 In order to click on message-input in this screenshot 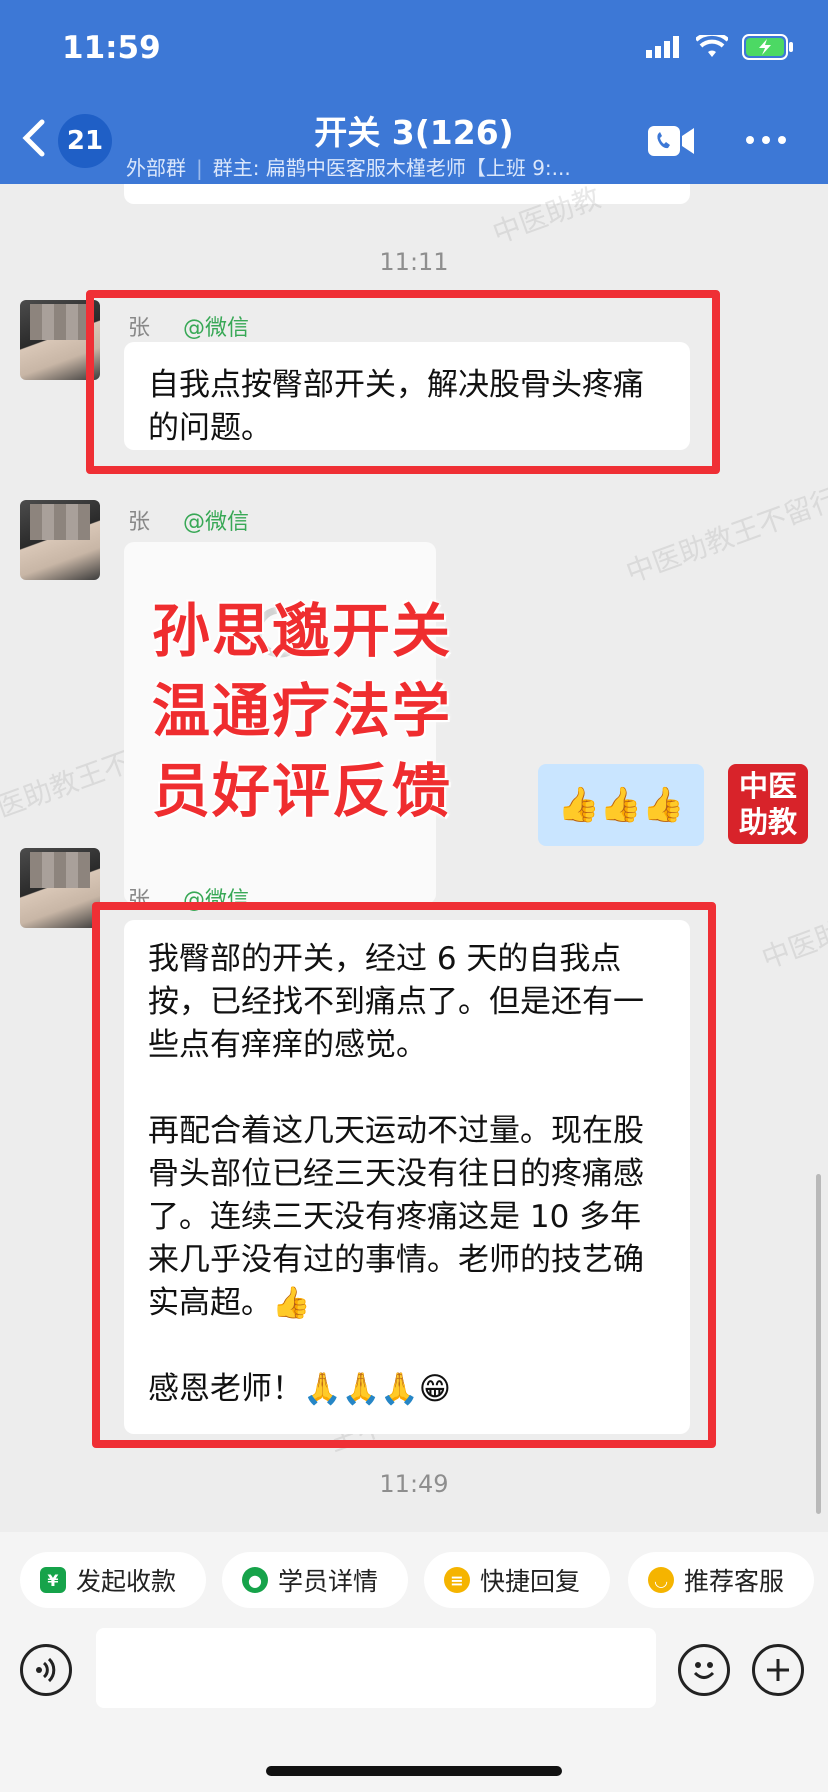, I will do `click(376, 1668)`.